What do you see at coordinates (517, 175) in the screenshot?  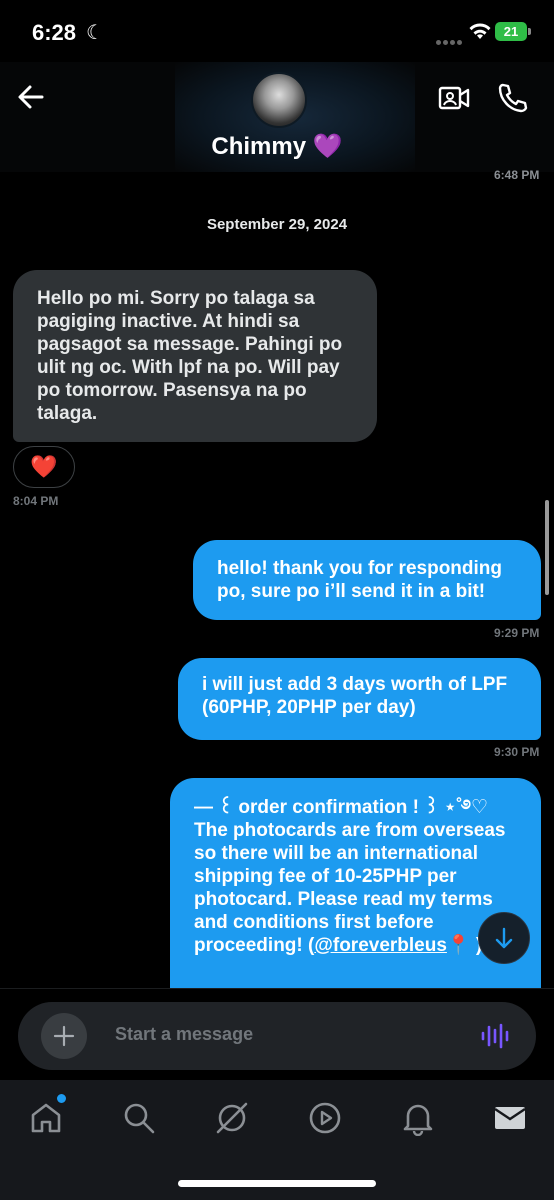 I see `previous-message-time: 6:48 PM` at bounding box center [517, 175].